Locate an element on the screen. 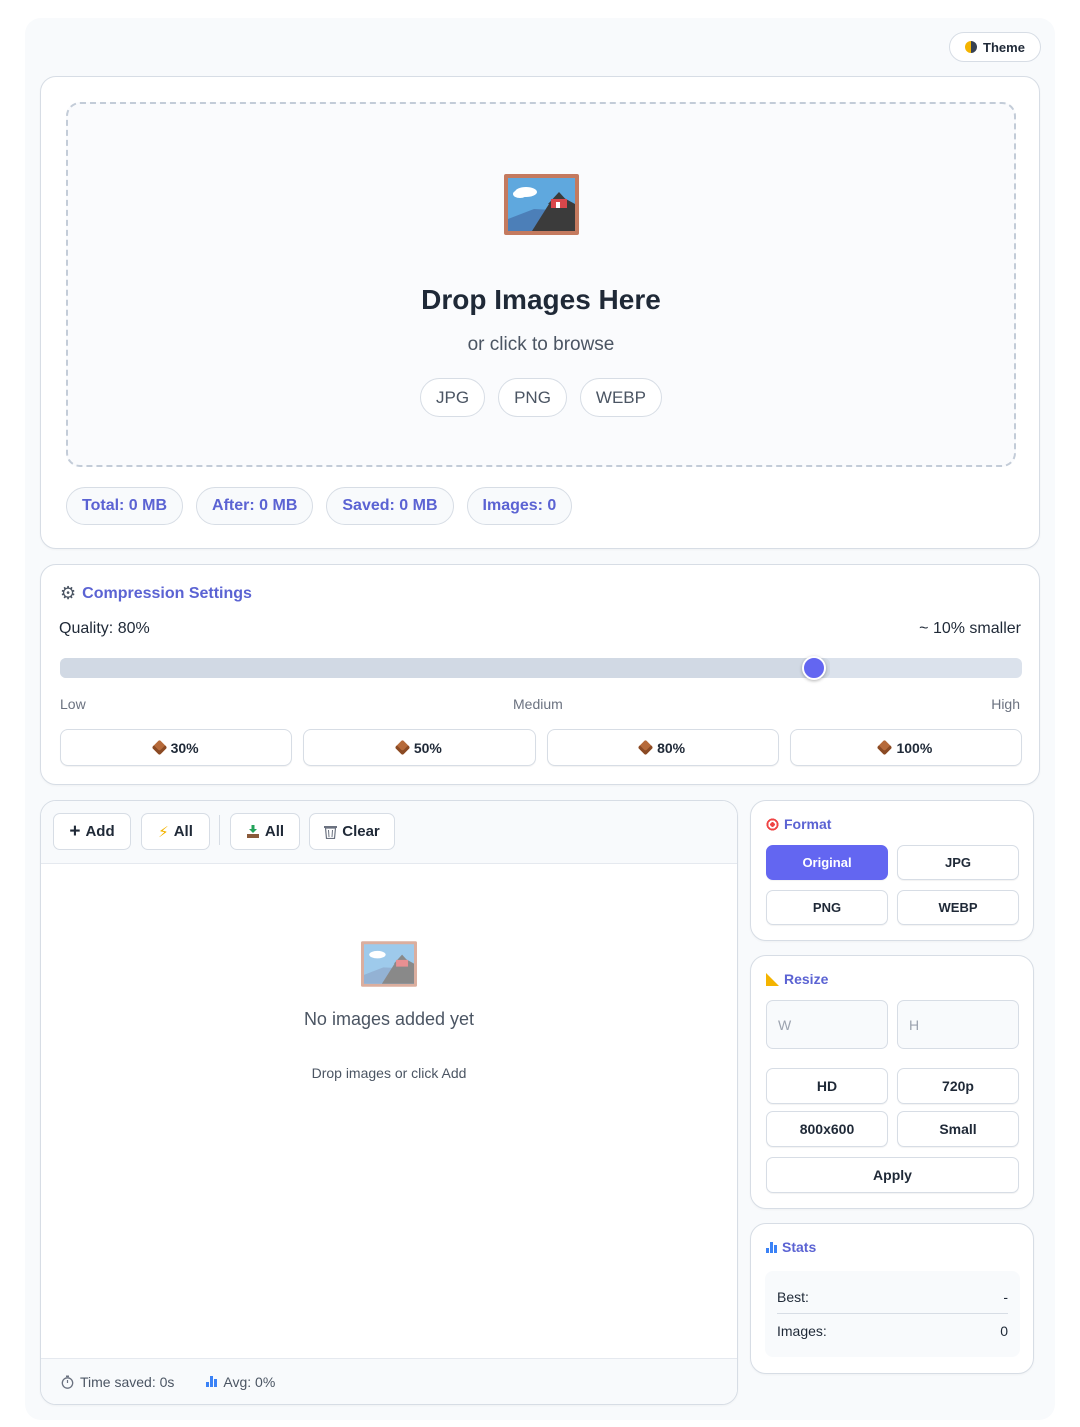 This screenshot has width=1080, height=1427. image-count-badge: Images: 0 is located at coordinates (519, 506).